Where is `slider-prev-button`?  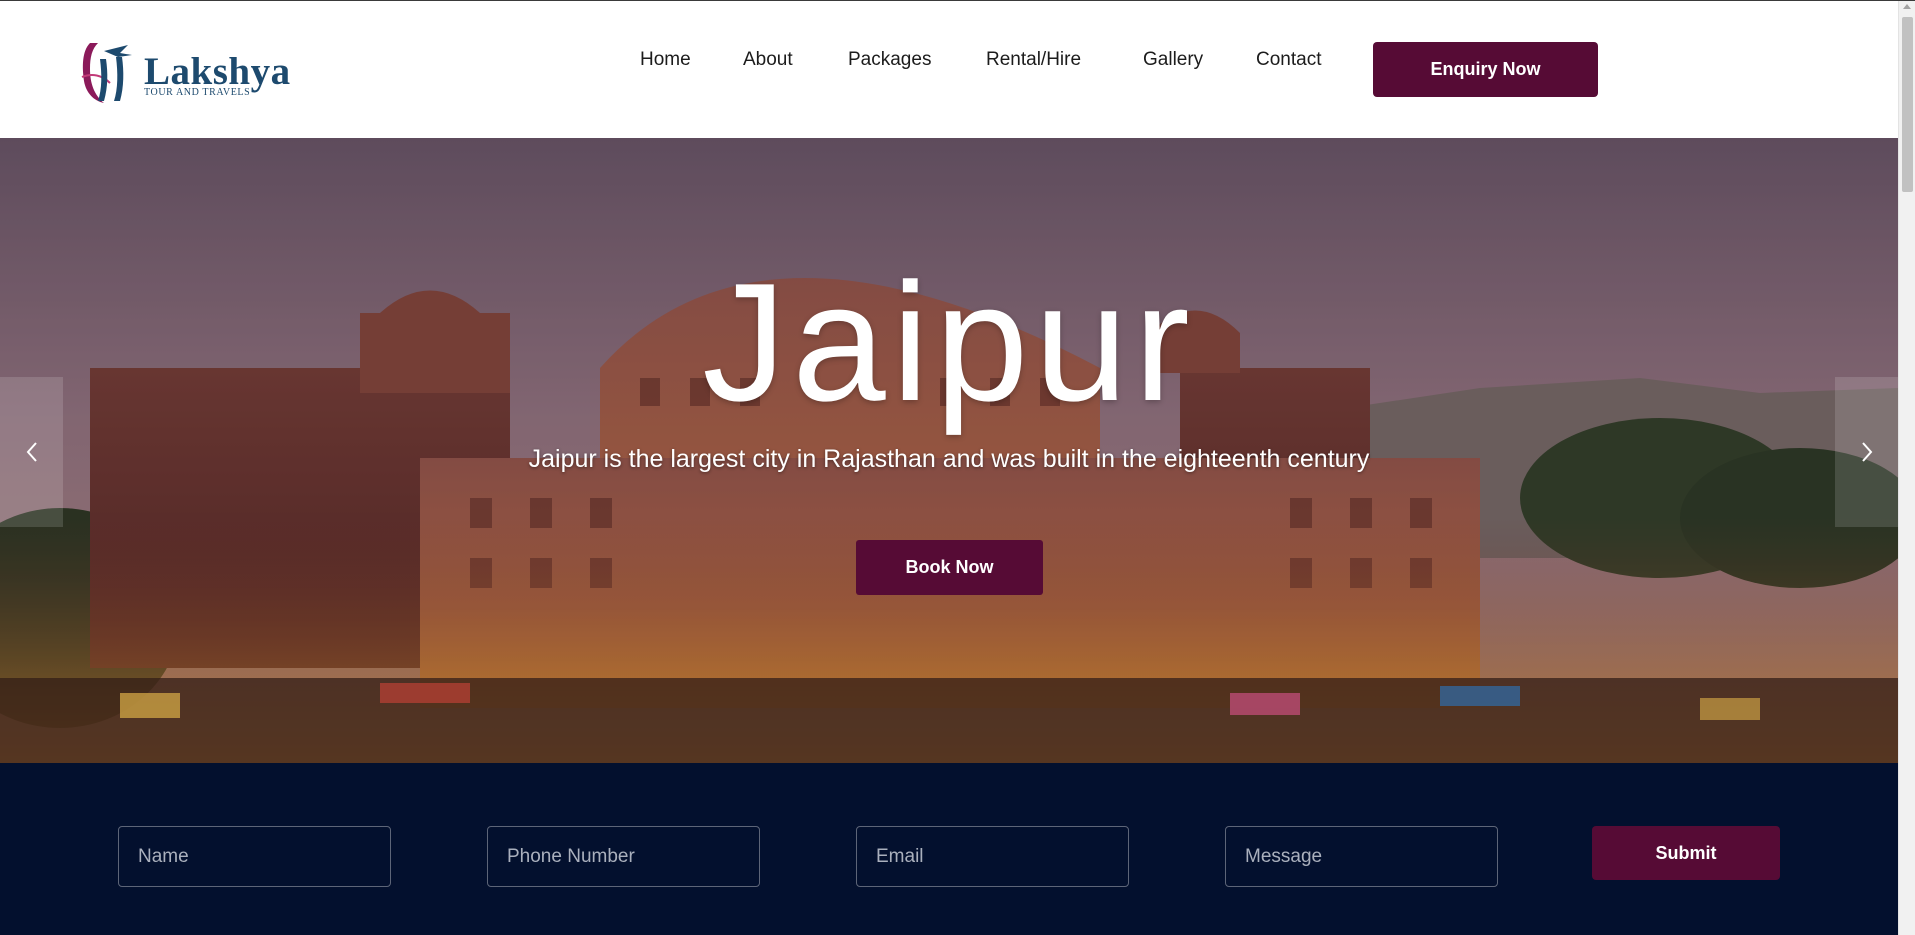
slider-prev-button is located at coordinates (31, 452).